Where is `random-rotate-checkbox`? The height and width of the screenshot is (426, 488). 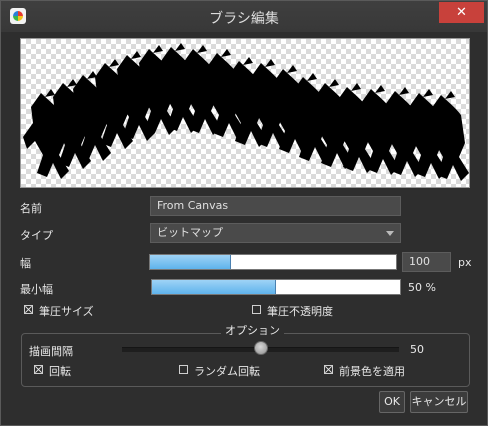 random-rotate-checkbox is located at coordinates (183, 369).